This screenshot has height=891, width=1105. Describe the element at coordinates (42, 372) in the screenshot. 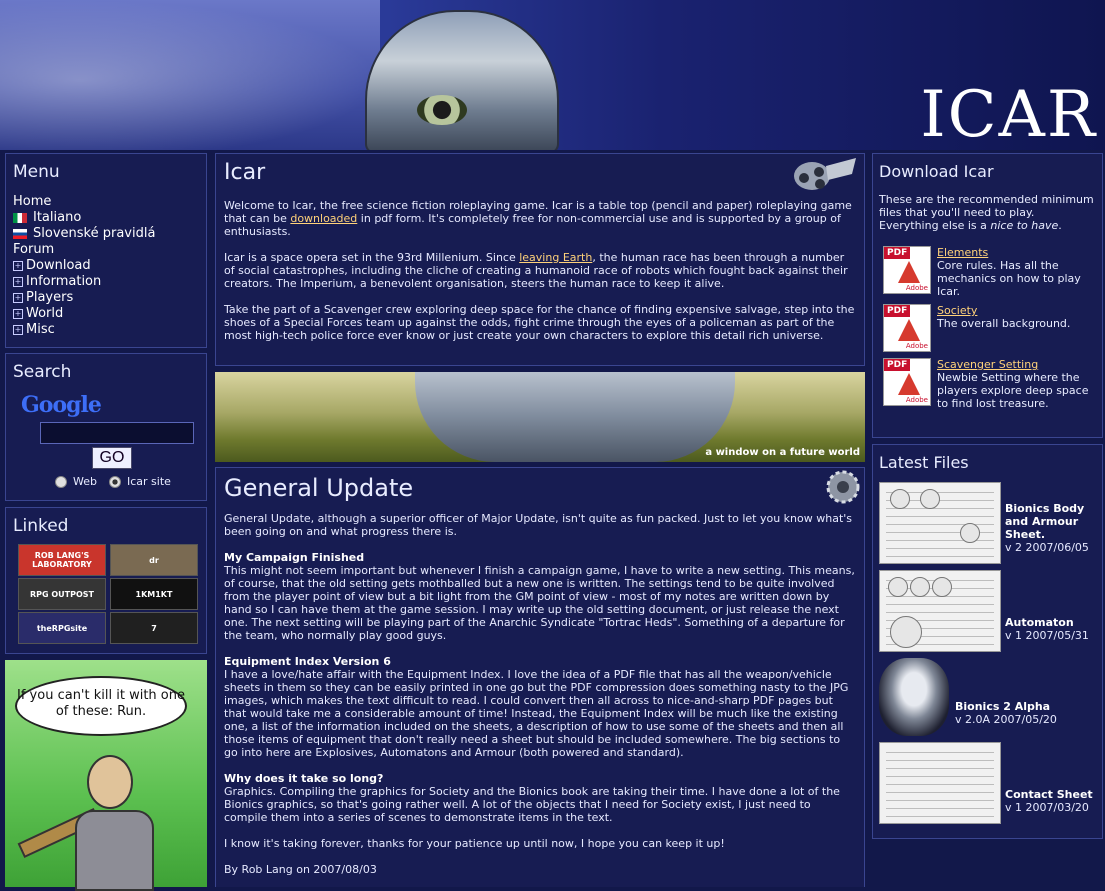

I see `search-heading: Search` at that location.